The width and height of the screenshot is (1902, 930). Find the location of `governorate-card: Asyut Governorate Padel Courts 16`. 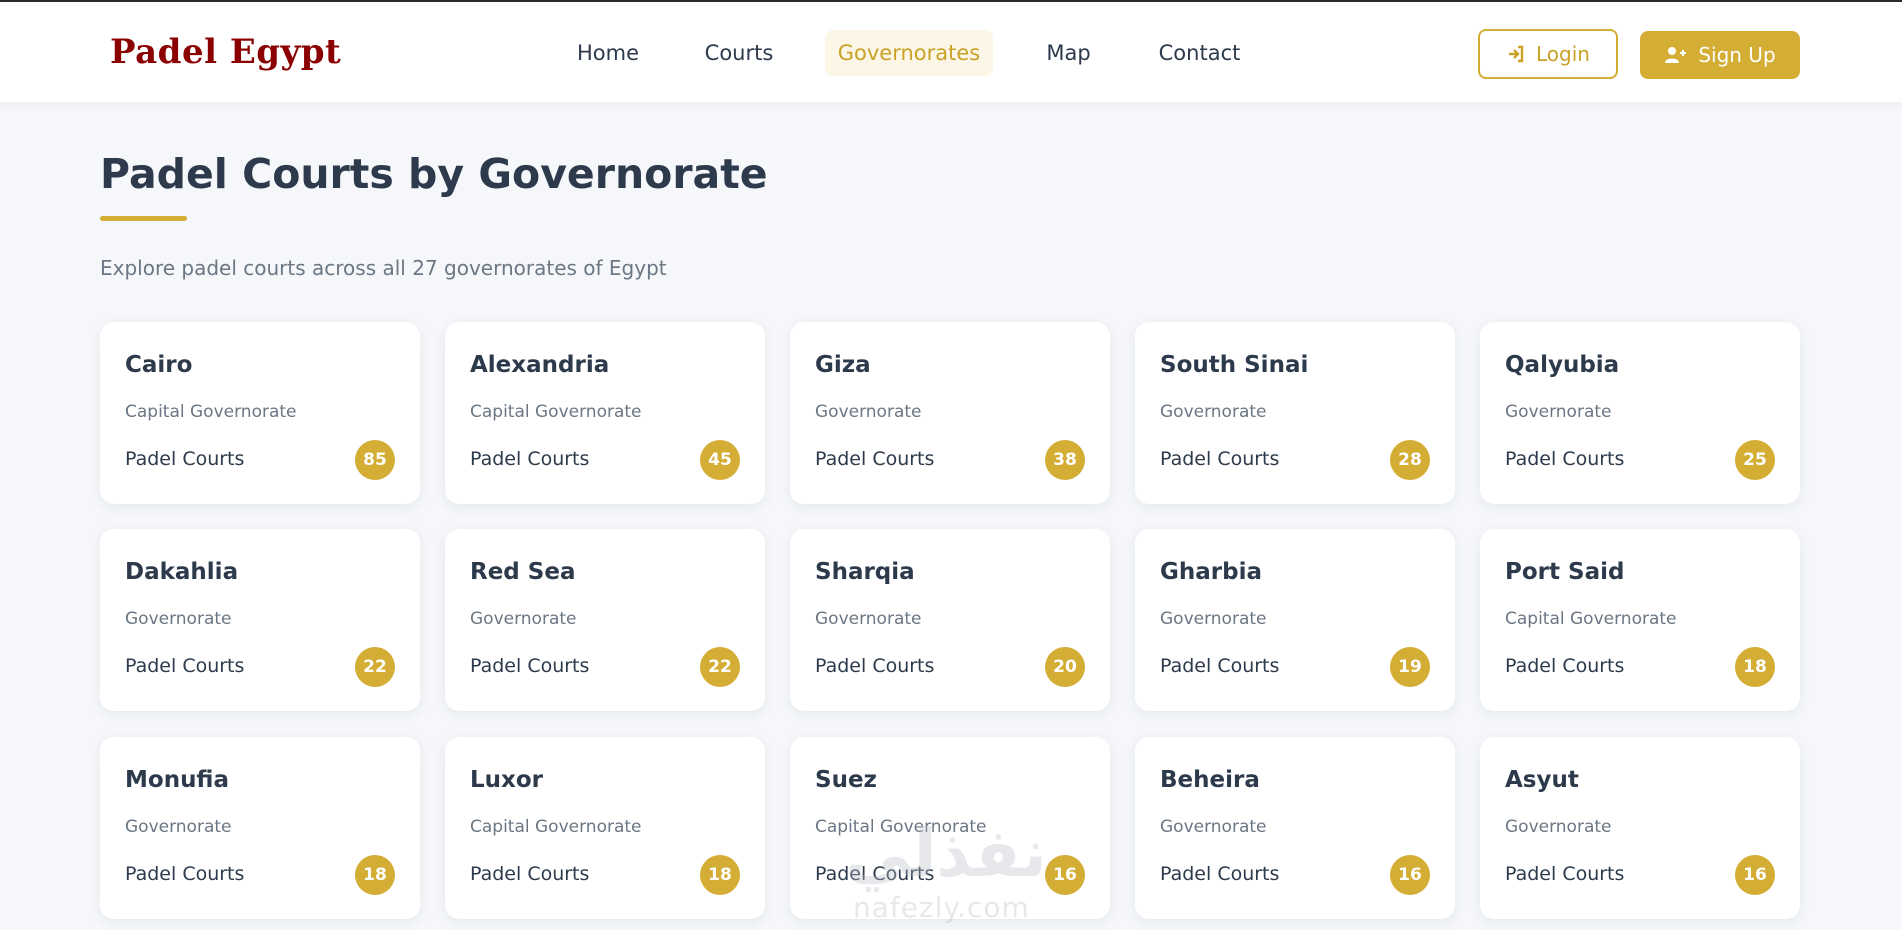

governorate-card: Asyut Governorate Padel Courts 16 is located at coordinates (1640, 828).